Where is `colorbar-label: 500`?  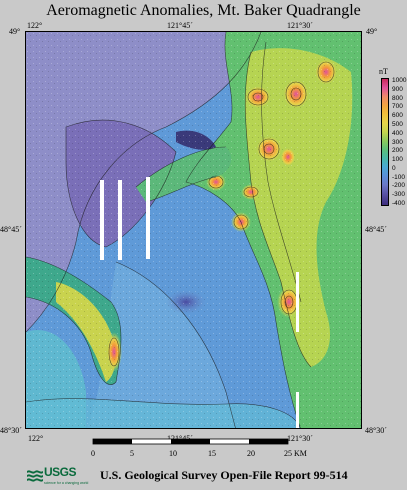
colorbar-label: 500 is located at coordinates (397, 124).